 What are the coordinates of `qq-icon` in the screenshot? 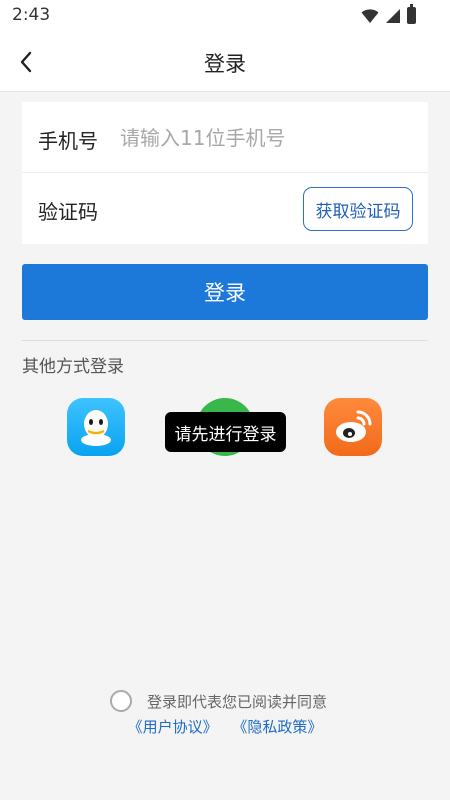 It's located at (96, 428).